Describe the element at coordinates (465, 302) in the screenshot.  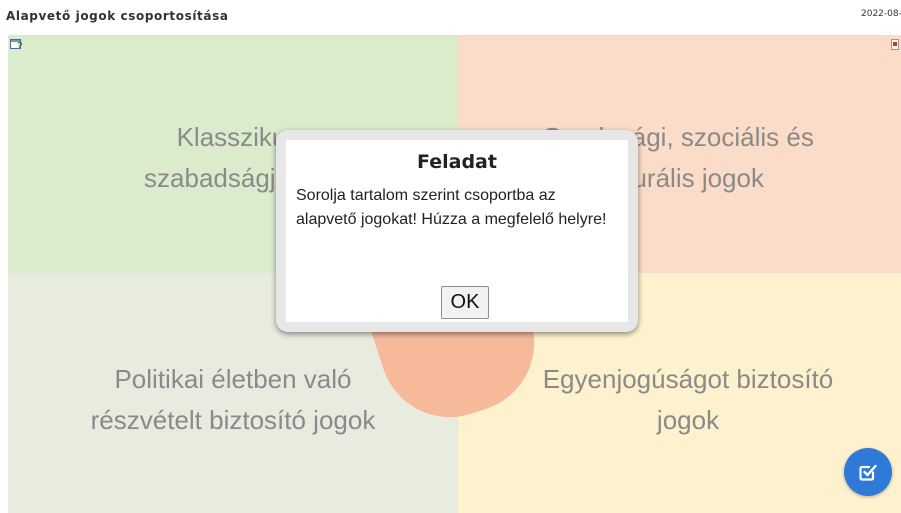
I see `ok-button: OK` at that location.